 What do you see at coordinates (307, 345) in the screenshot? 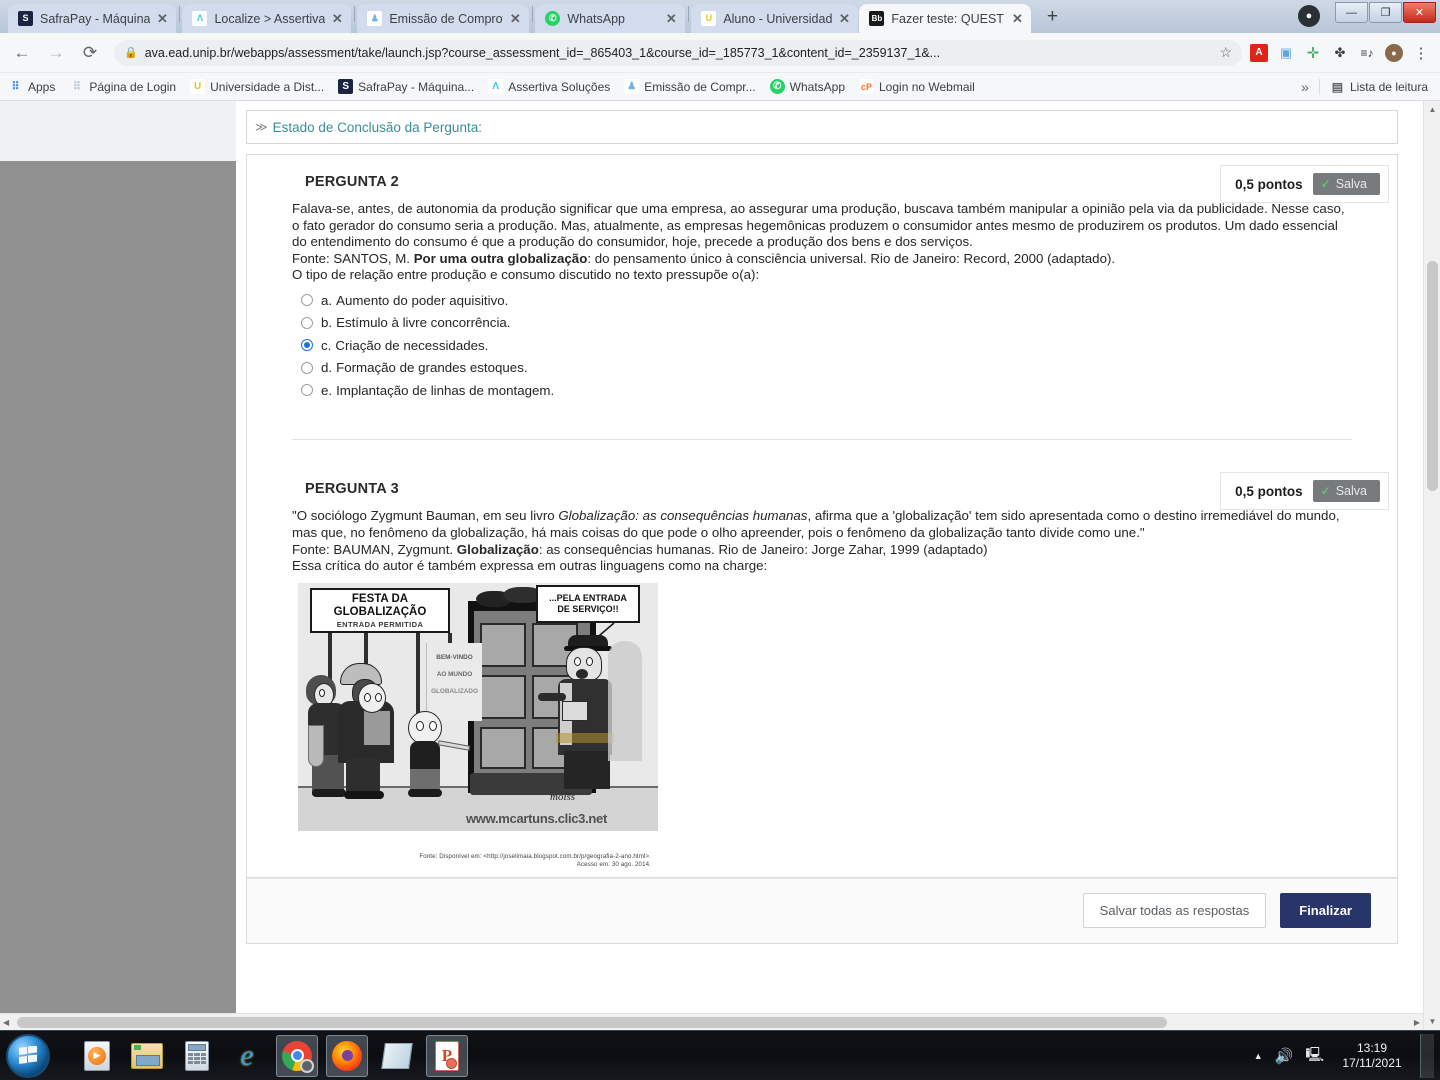
I see `radio-button-c` at bounding box center [307, 345].